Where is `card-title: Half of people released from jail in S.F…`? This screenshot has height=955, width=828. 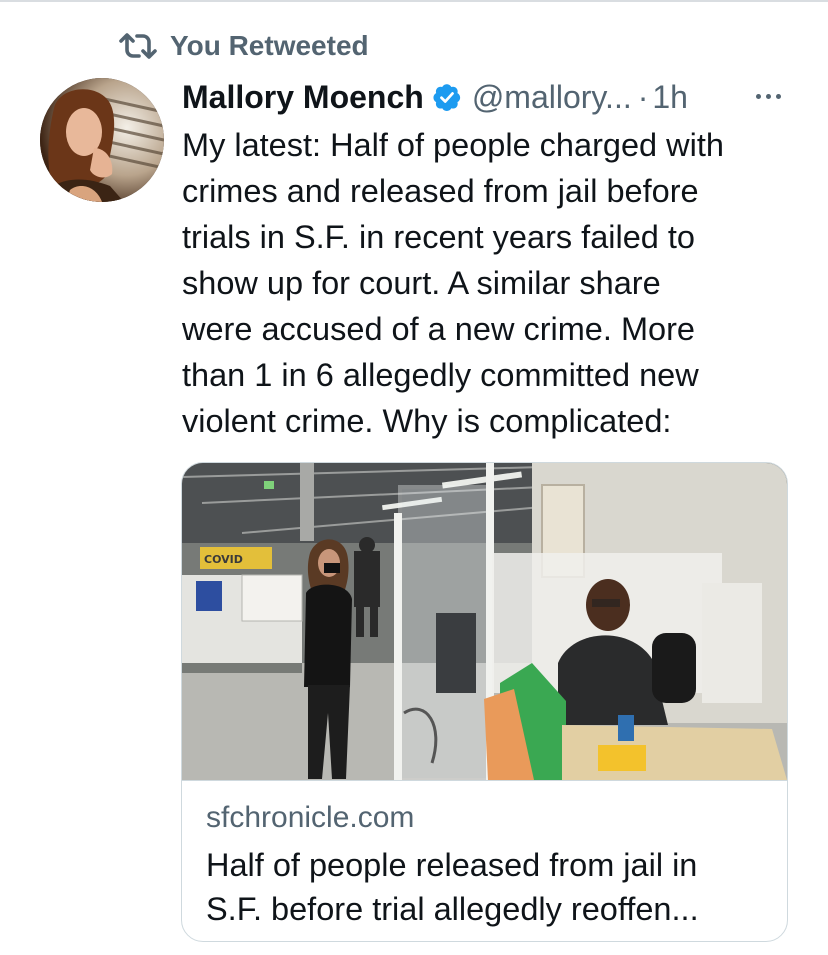 card-title: Half of people released from jail in S.F… is located at coordinates (491, 887).